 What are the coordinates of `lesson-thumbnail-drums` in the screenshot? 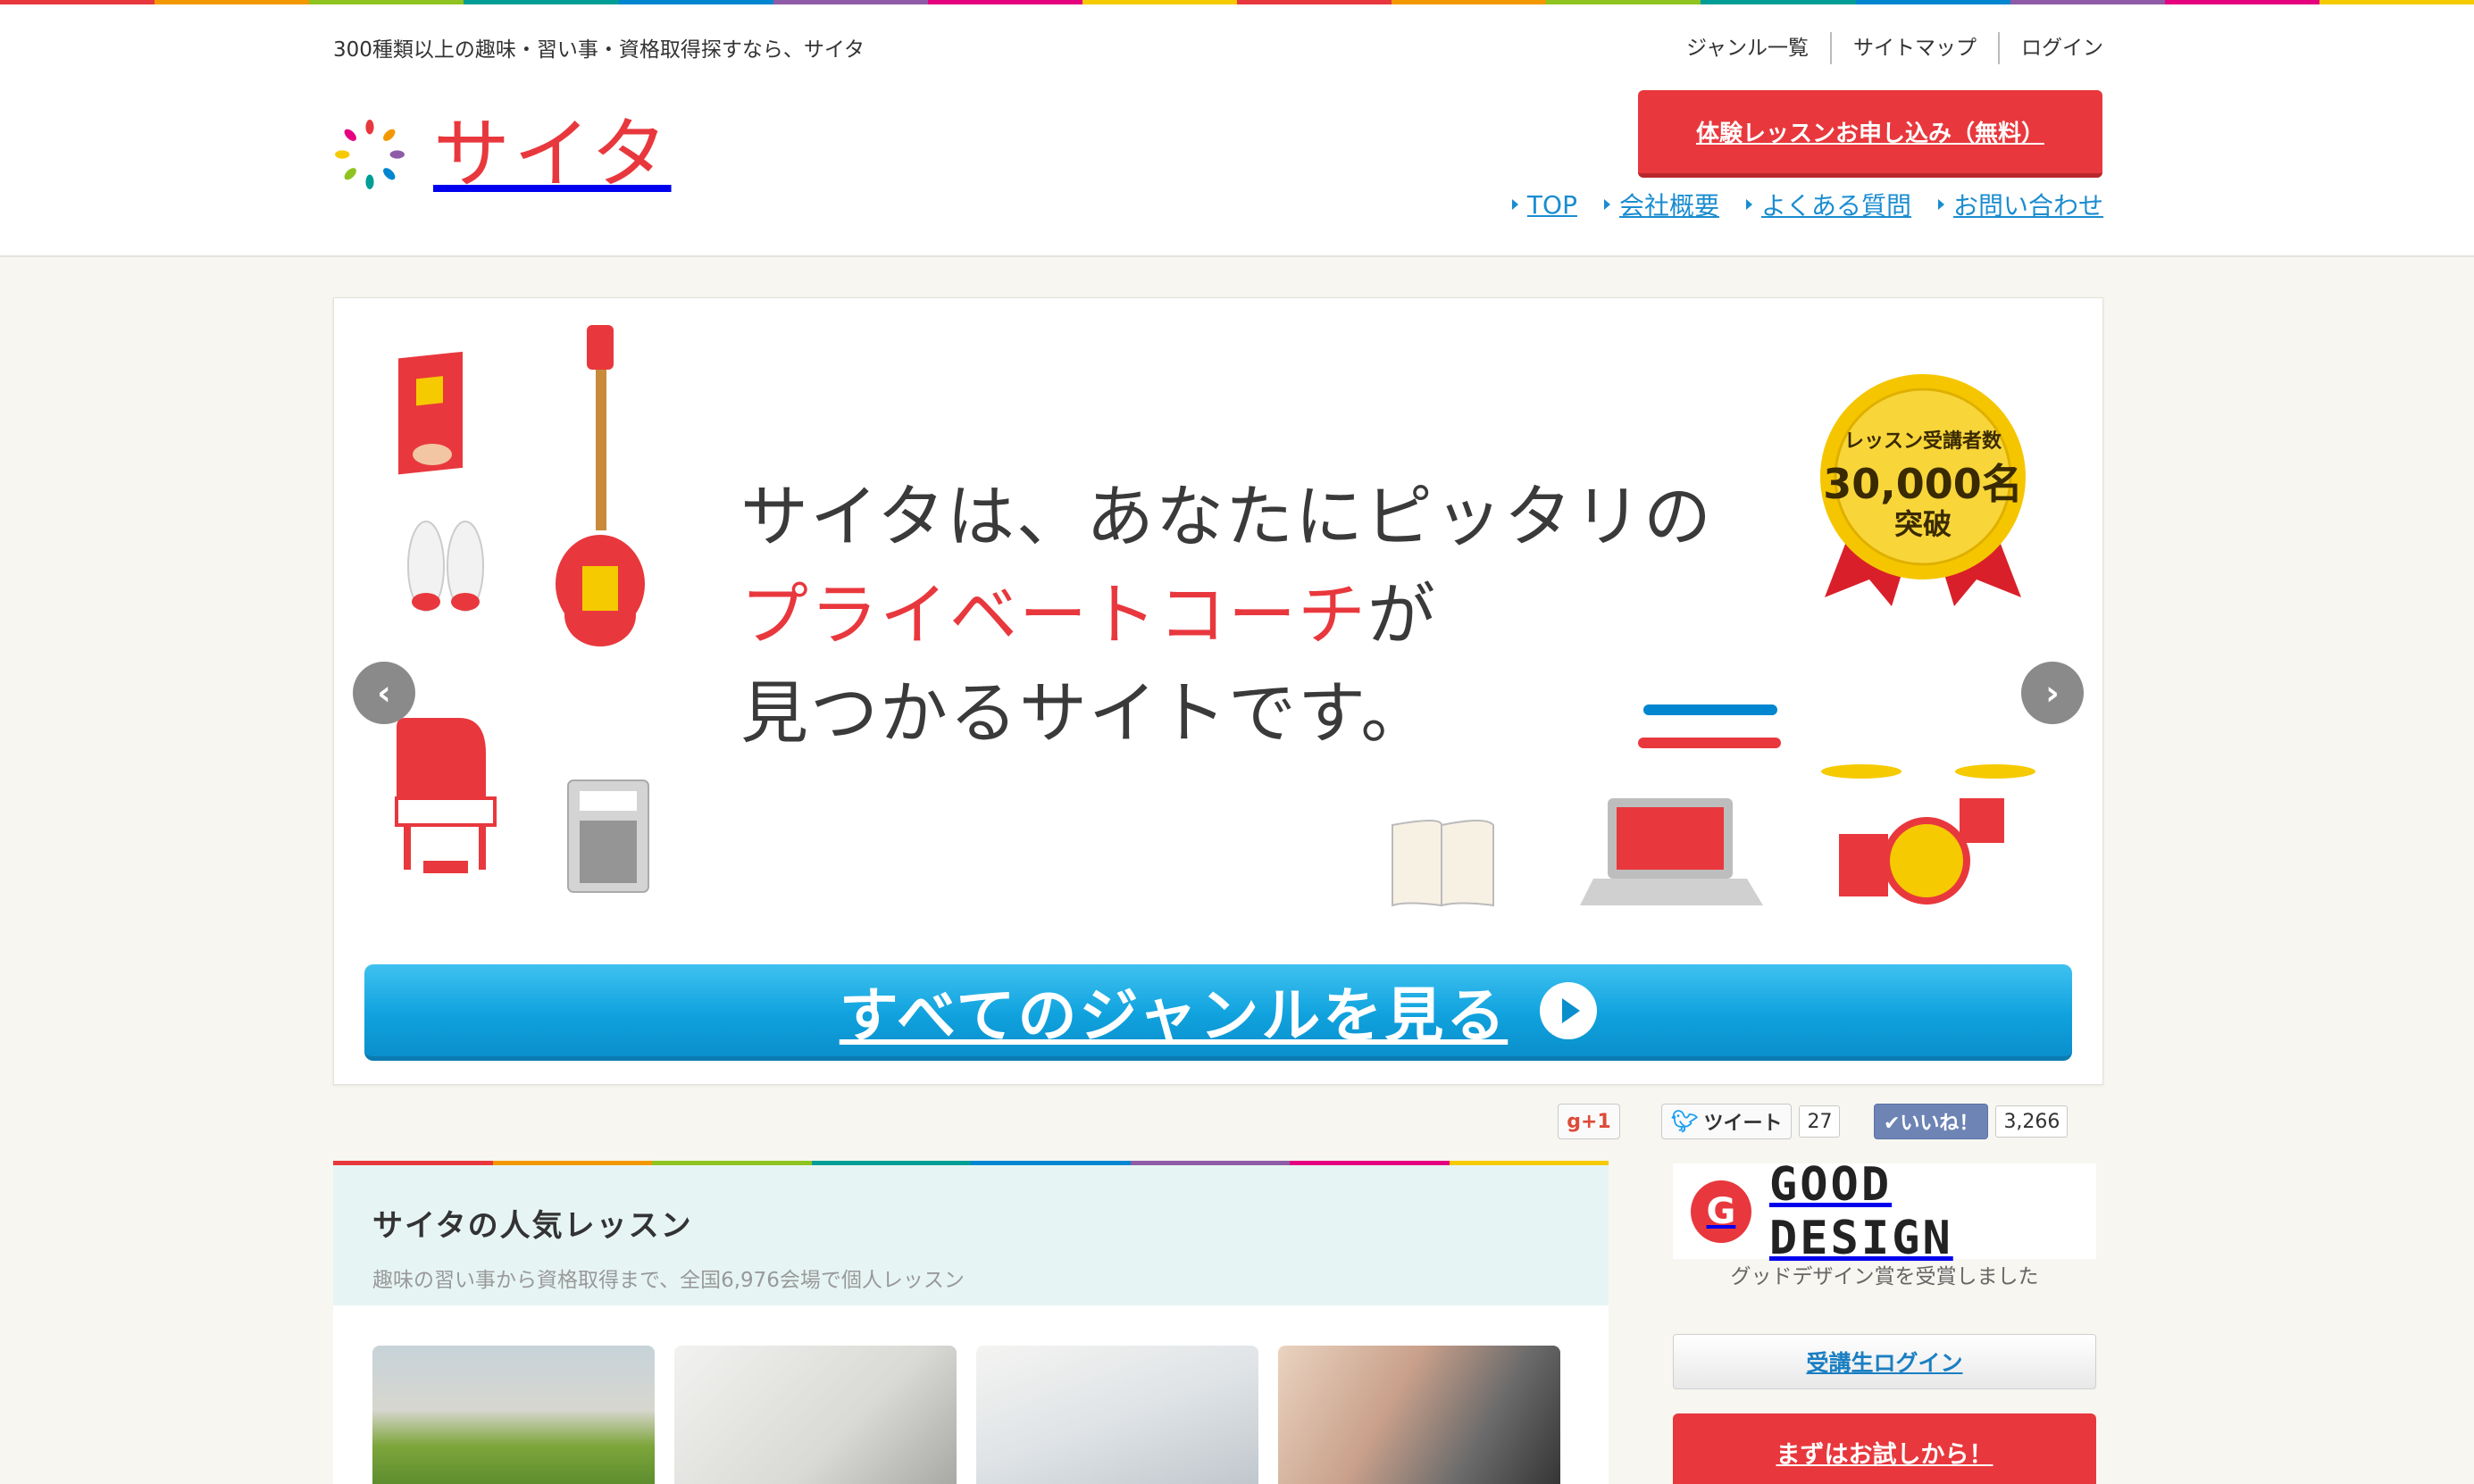 It's located at (815, 1415).